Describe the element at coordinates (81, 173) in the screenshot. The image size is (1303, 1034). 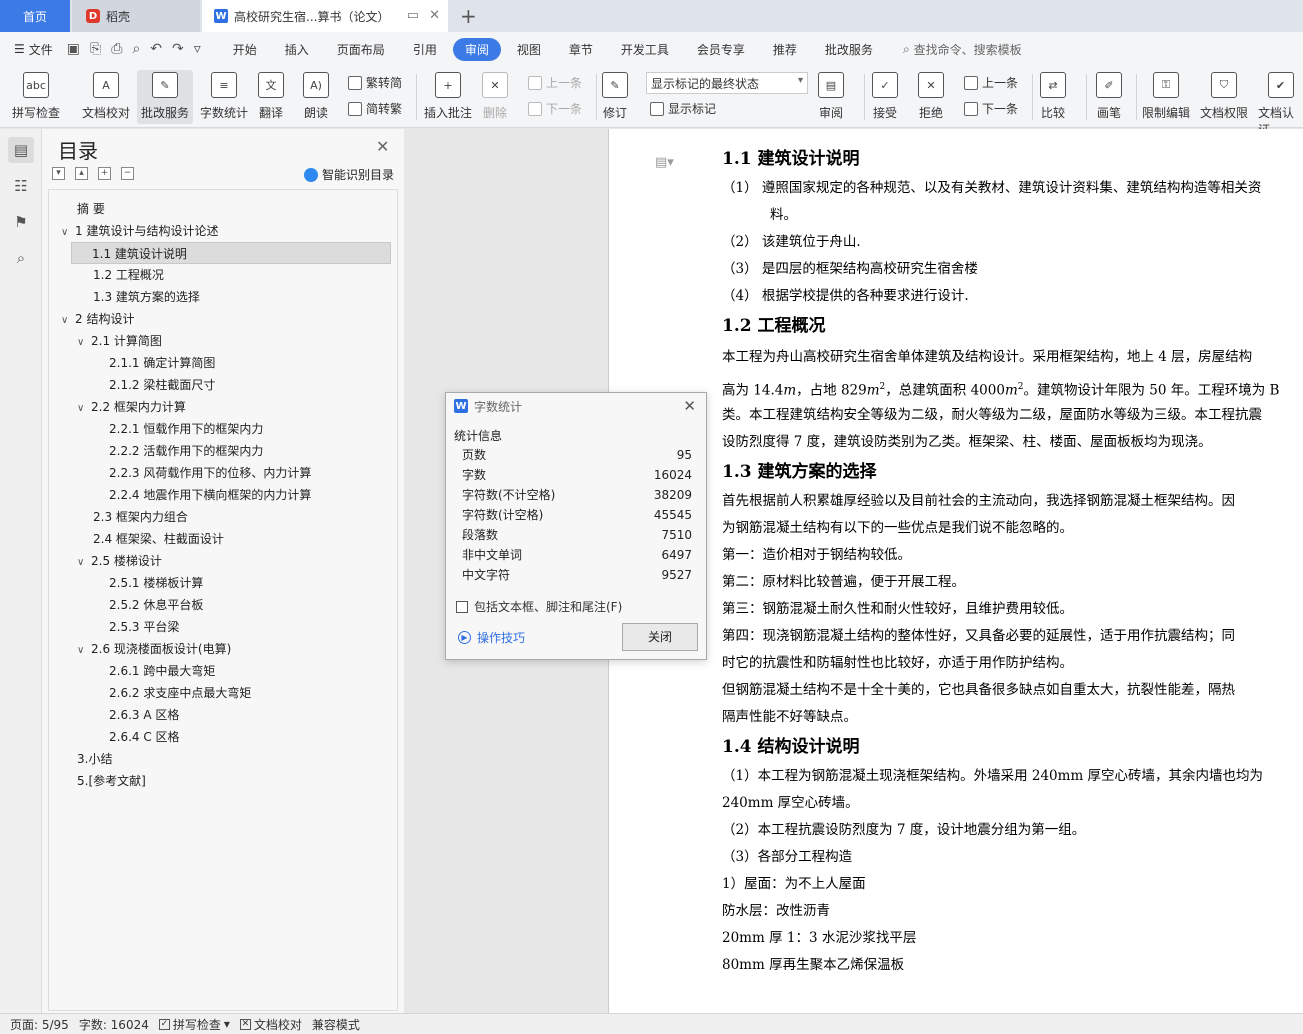
I see `expand-all-icon: ▴` at that location.